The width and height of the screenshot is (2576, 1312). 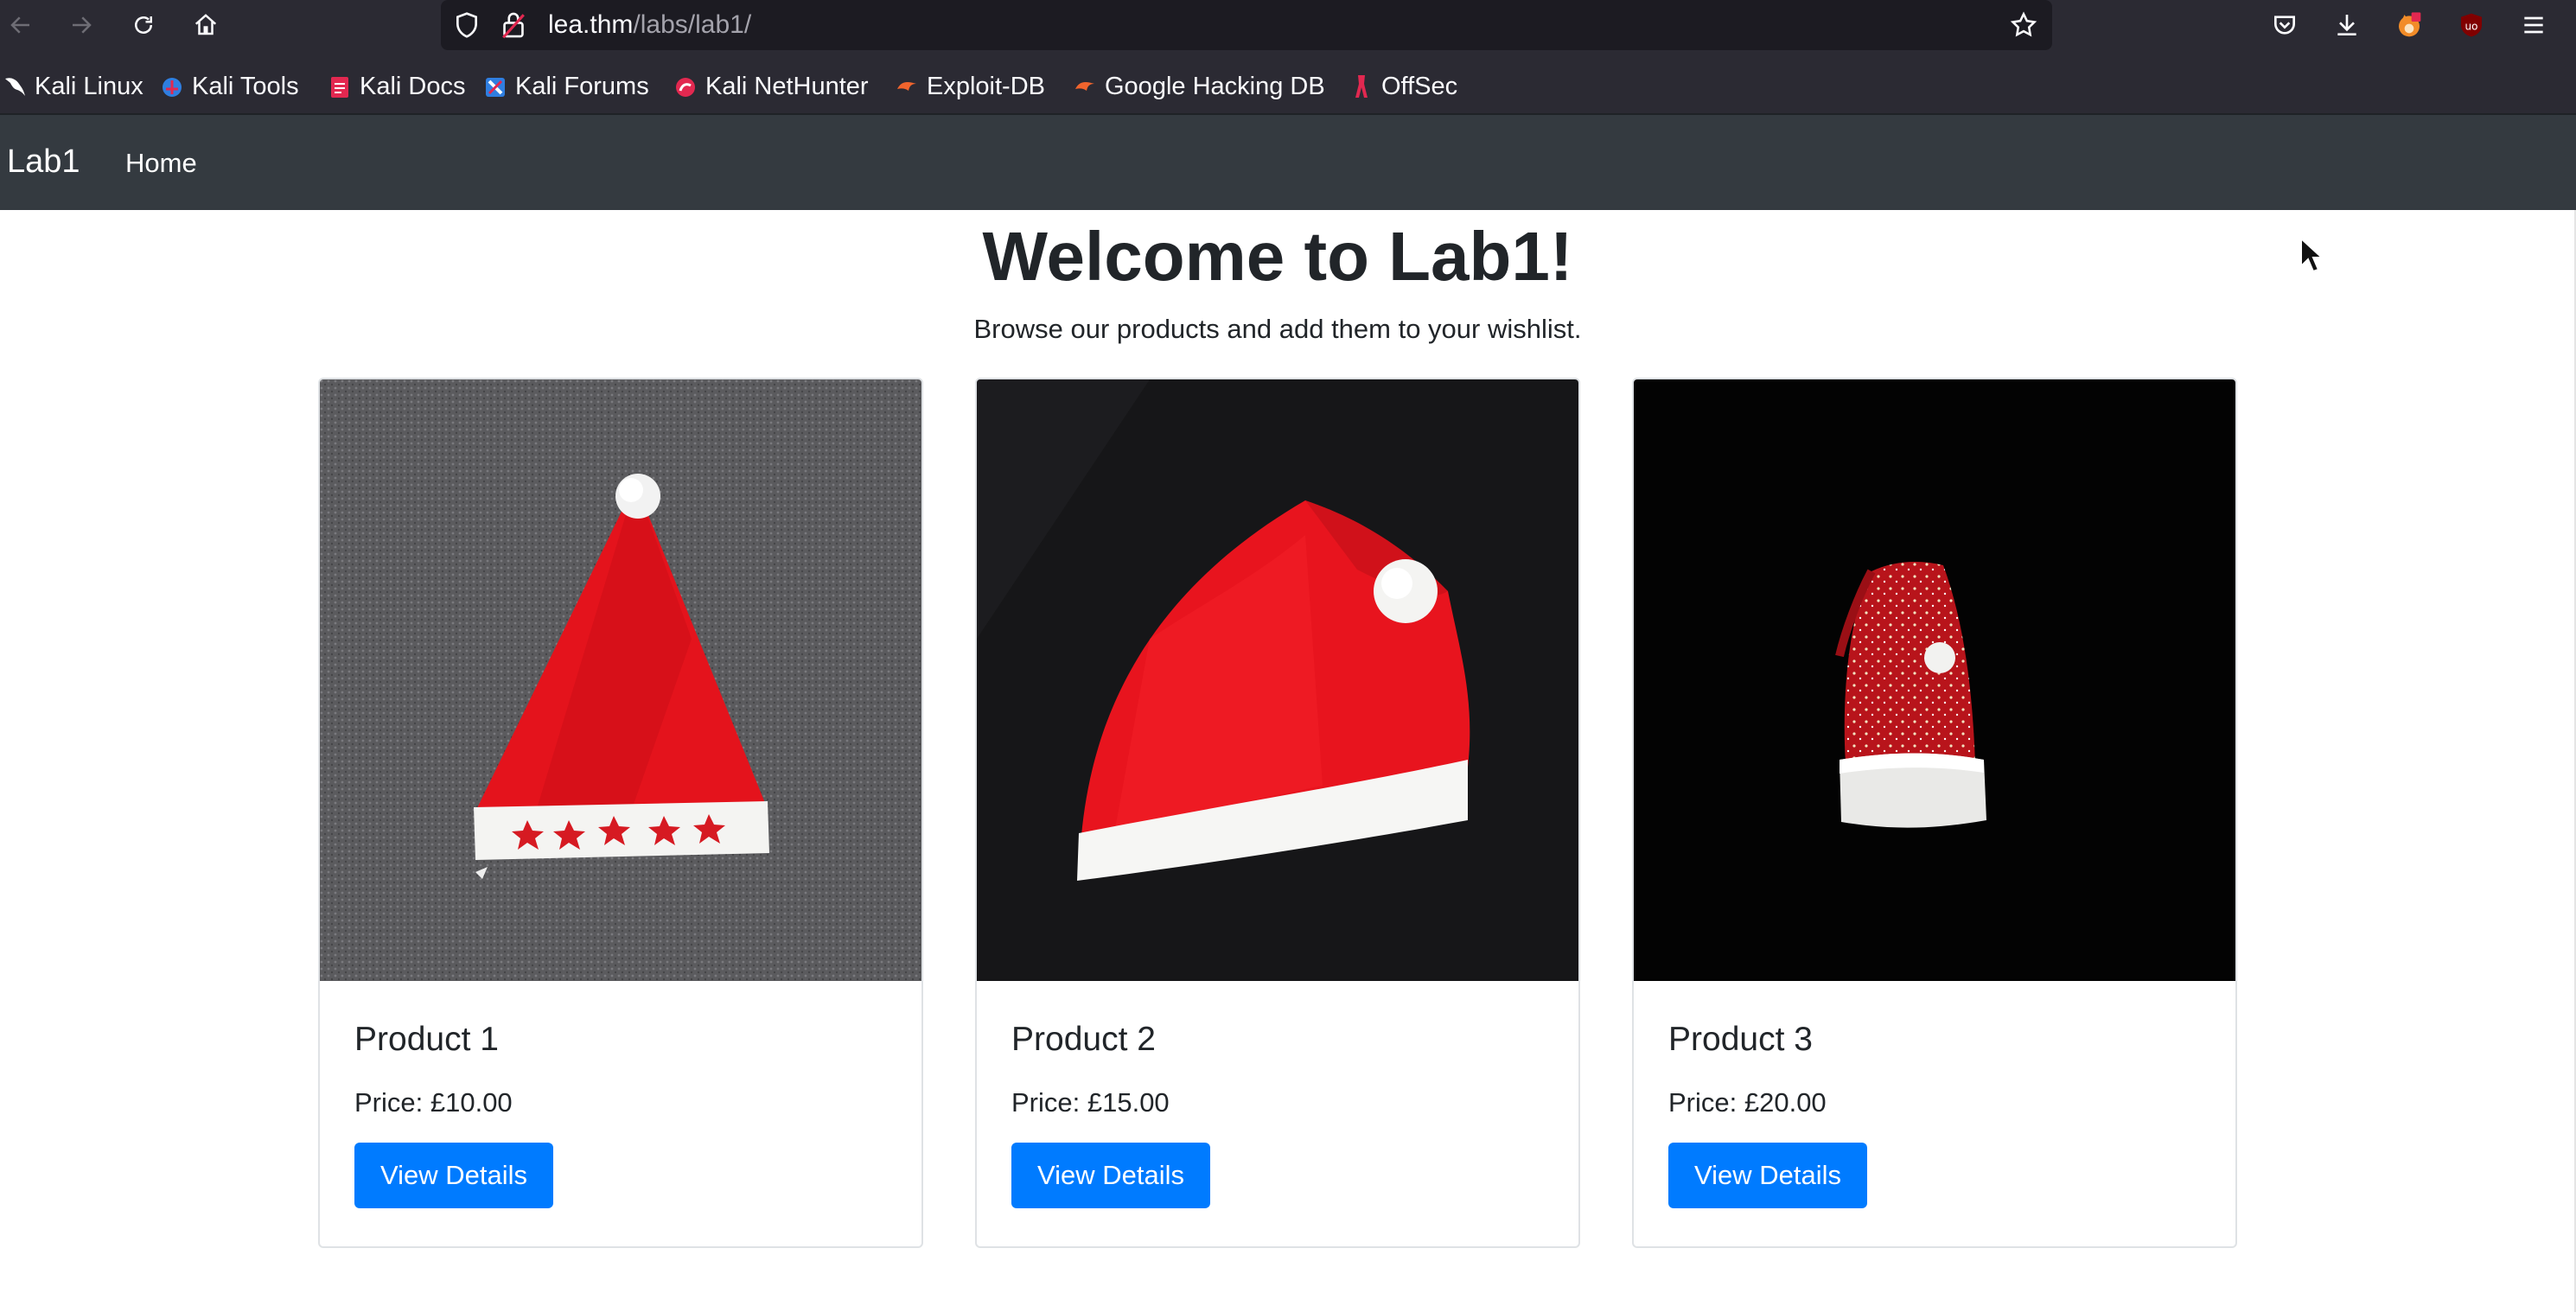 I want to click on reload-icon, so click(x=143, y=25).